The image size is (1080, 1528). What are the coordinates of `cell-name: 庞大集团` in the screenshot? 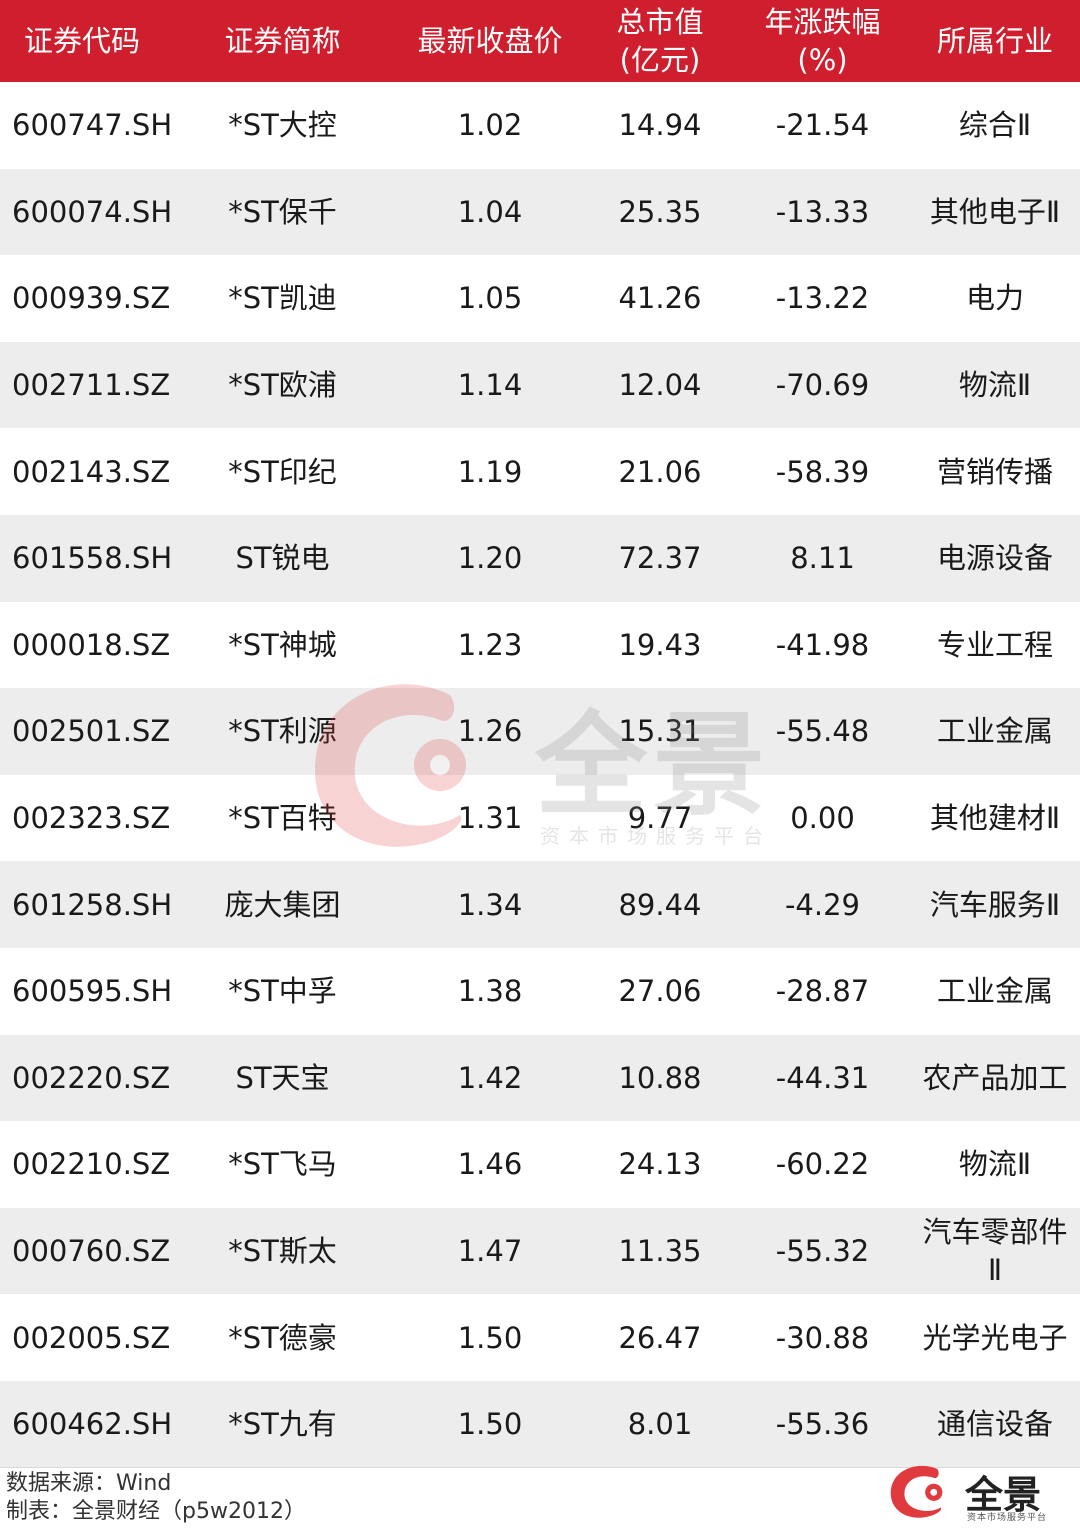 It's located at (282, 904).